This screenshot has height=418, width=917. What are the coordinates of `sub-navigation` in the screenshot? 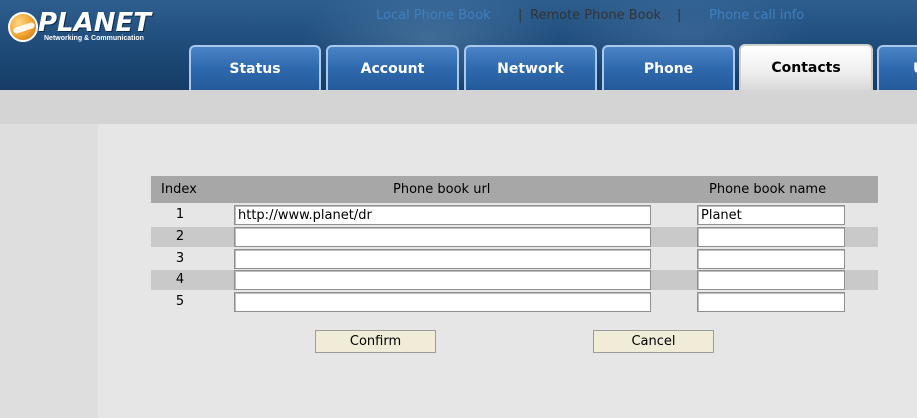 It's located at (458, 107).